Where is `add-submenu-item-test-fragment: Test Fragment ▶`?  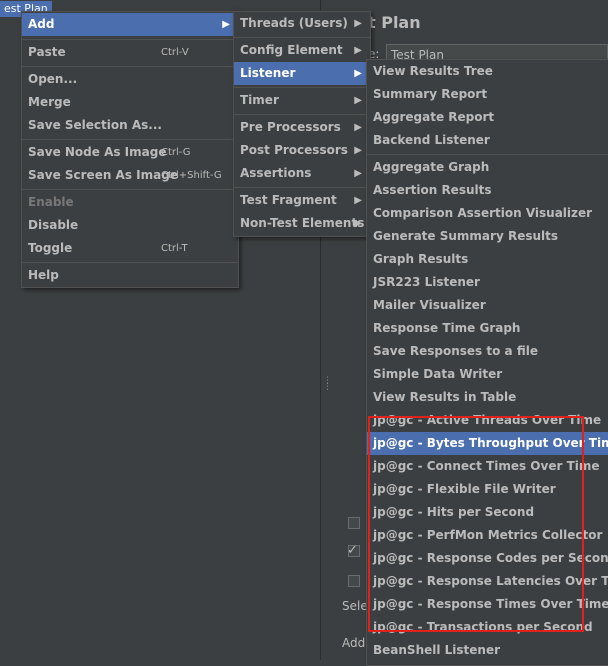 add-submenu-item-test-fragment: Test Fragment ▶ is located at coordinates (302, 200).